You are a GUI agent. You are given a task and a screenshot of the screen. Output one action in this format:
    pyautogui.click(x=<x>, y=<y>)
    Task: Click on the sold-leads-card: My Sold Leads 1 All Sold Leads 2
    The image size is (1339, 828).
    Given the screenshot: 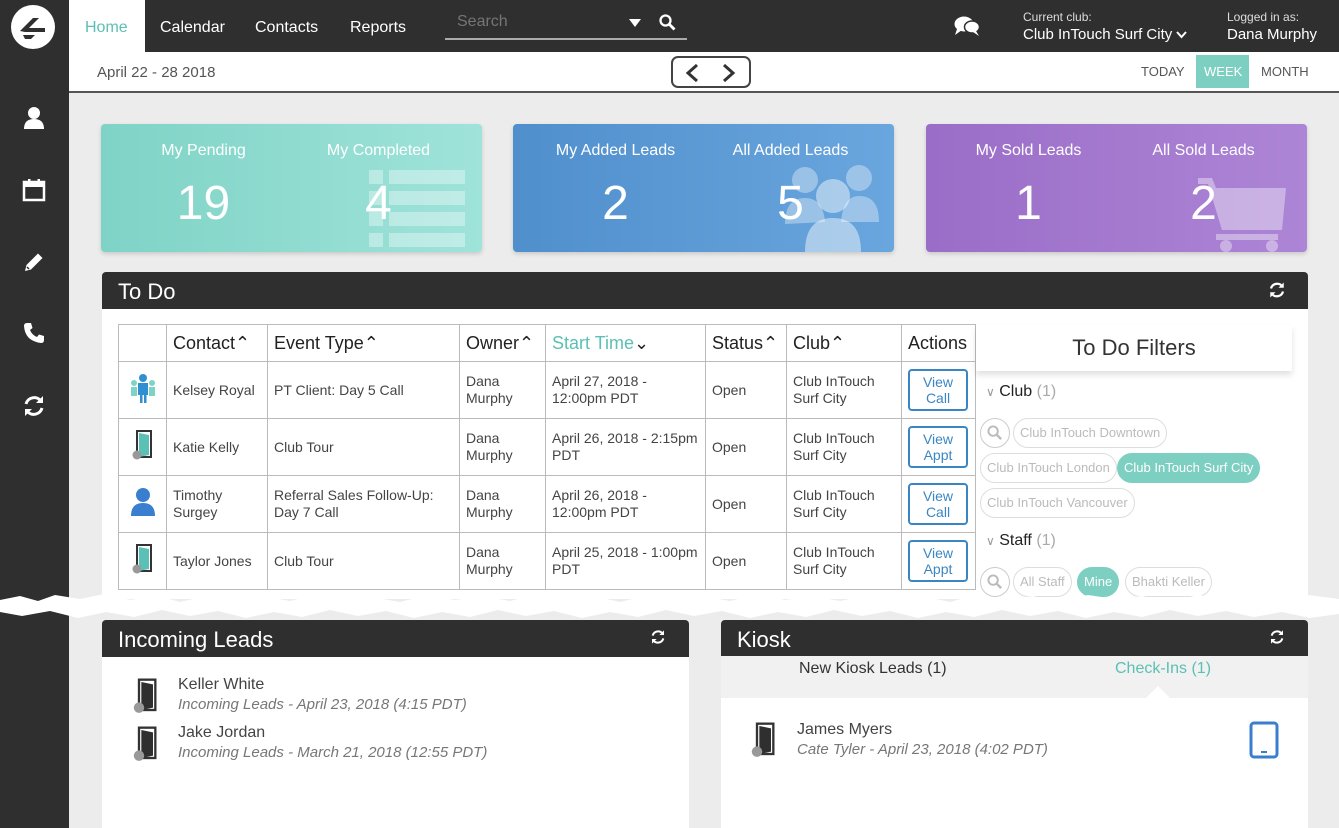 What is the action you would take?
    pyautogui.click(x=1116, y=188)
    